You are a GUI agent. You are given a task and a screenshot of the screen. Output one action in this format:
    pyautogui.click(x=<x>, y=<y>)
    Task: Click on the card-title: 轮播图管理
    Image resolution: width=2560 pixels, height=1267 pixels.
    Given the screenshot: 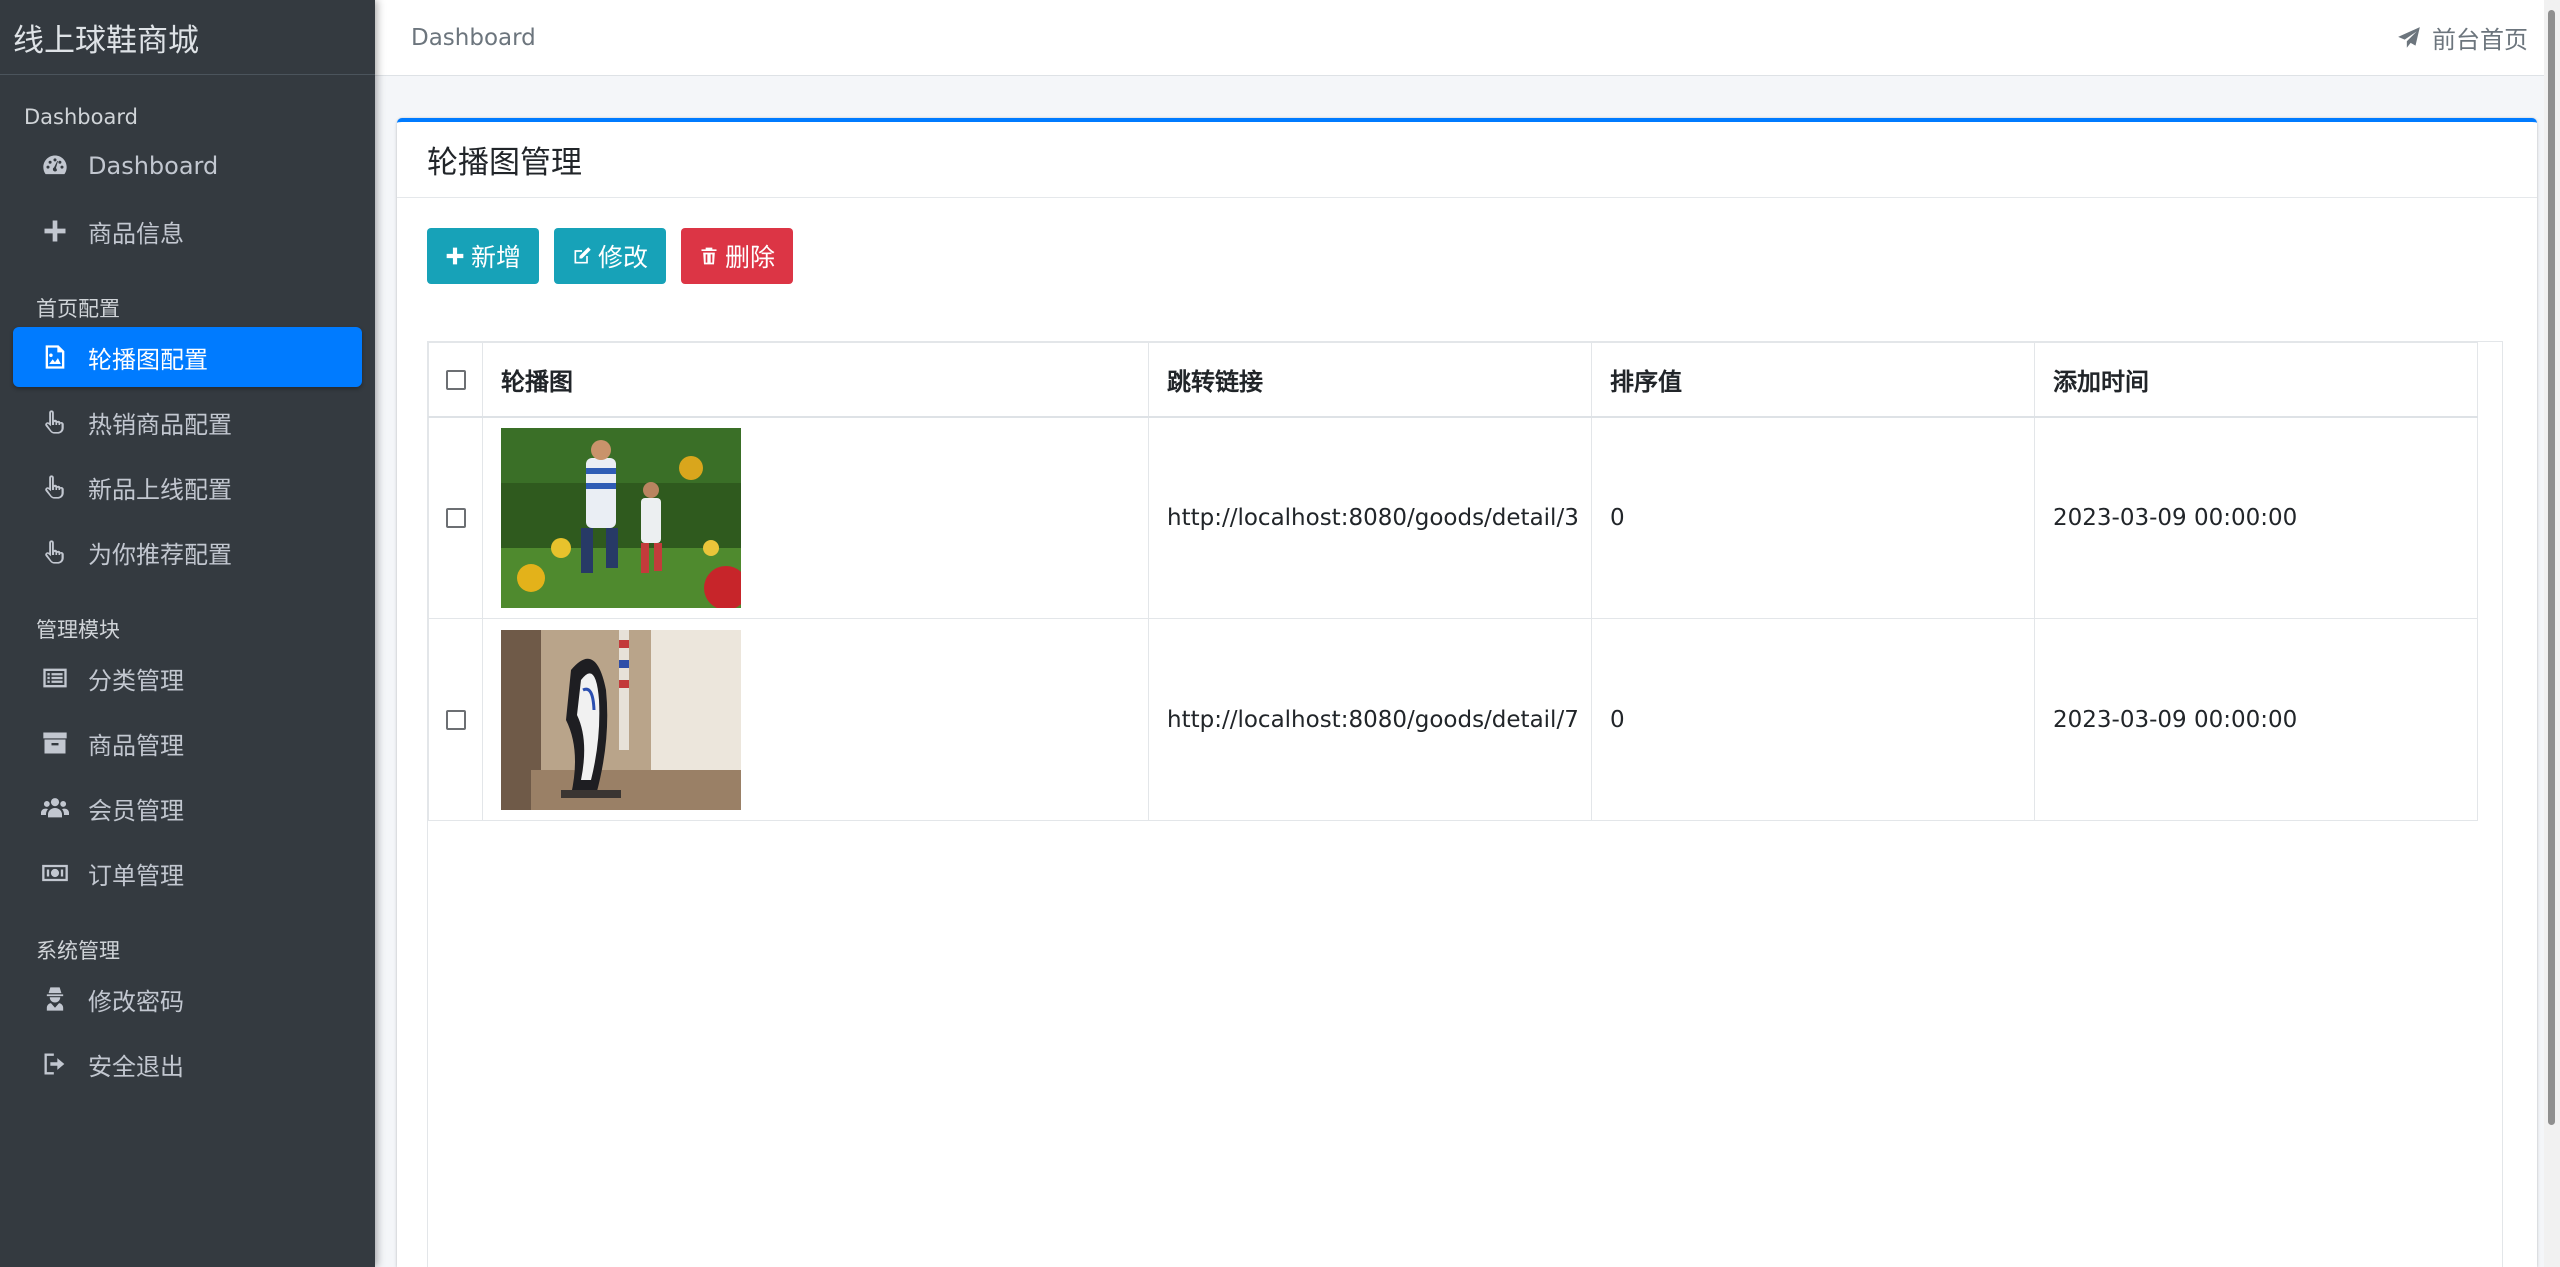 What is the action you would take?
    pyautogui.click(x=1467, y=160)
    